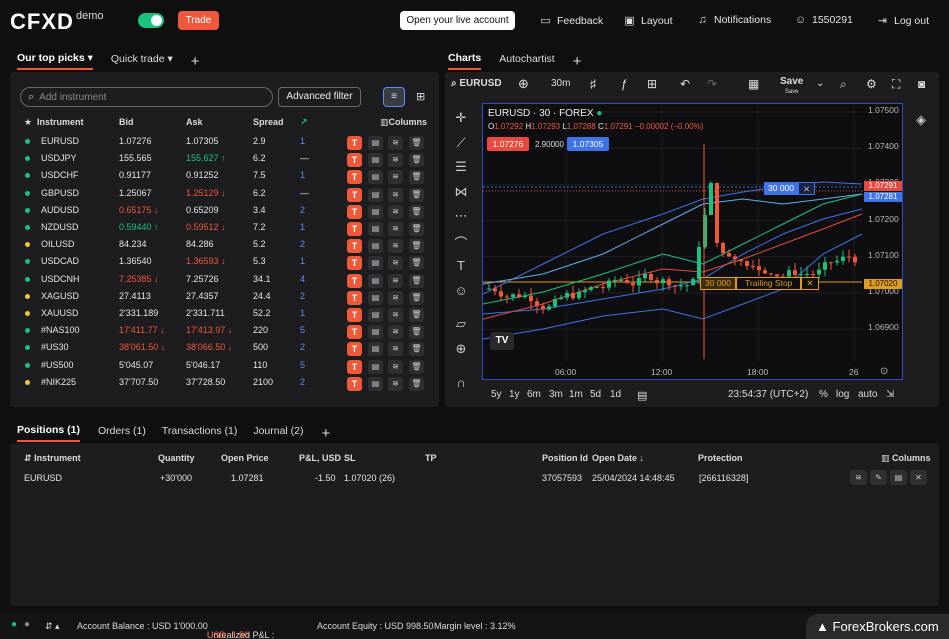  What do you see at coordinates (867, 394) in the screenshot?
I see `auto-toggle: auto` at bounding box center [867, 394].